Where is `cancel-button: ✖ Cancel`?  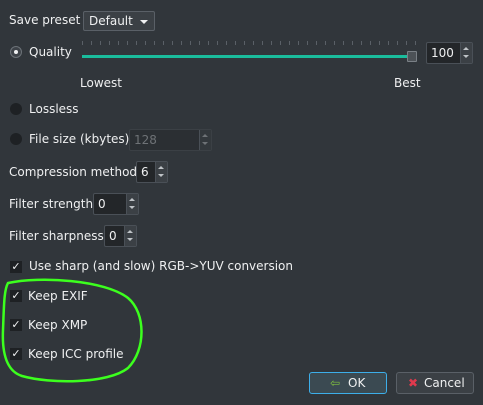 cancel-button: ✖ Cancel is located at coordinates (435, 383).